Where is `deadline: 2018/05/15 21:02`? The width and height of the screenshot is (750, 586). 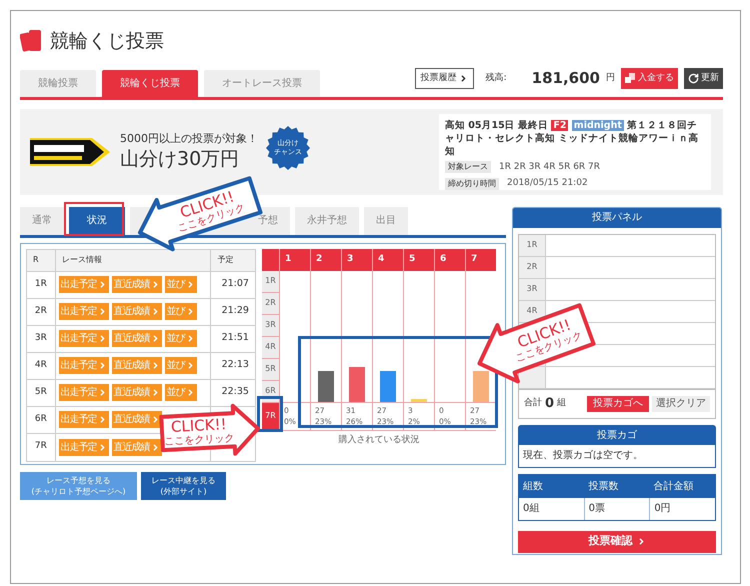
deadline: 2018/05/15 21:02 is located at coordinates (547, 183).